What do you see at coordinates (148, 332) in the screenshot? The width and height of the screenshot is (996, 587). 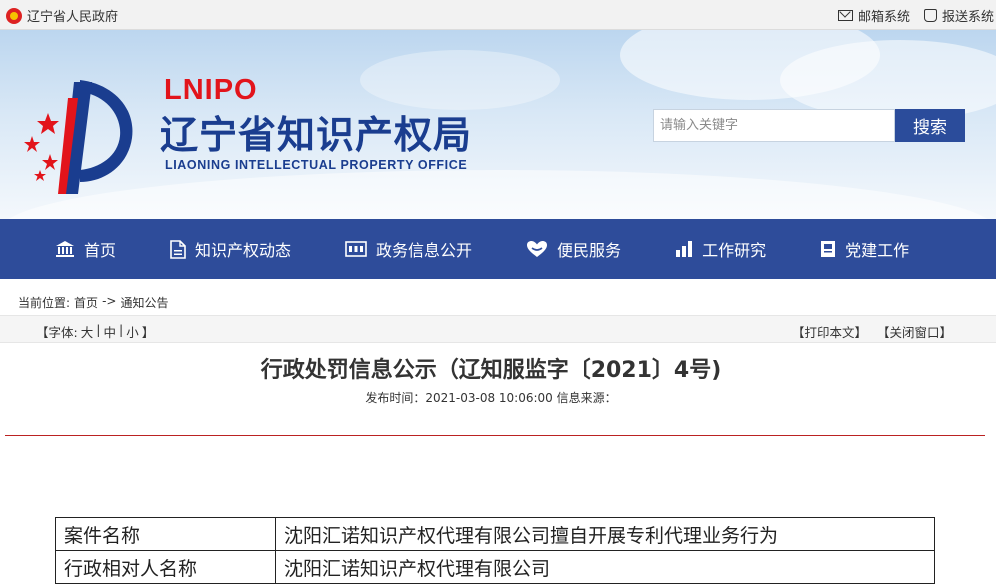 I see `font-size-end: 】` at bounding box center [148, 332].